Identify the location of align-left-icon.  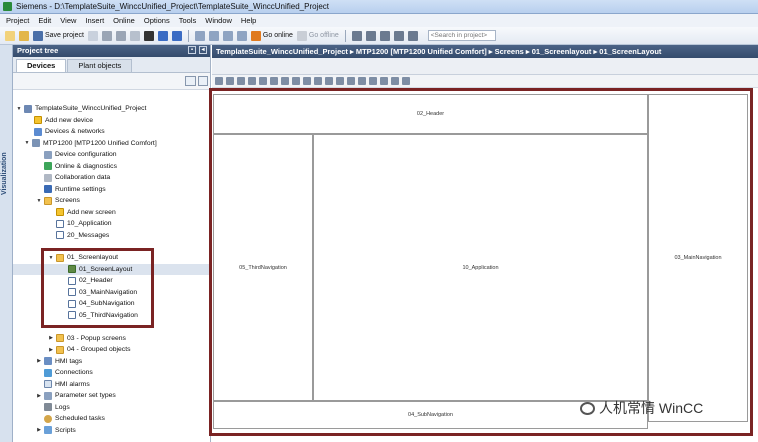
(252, 81).